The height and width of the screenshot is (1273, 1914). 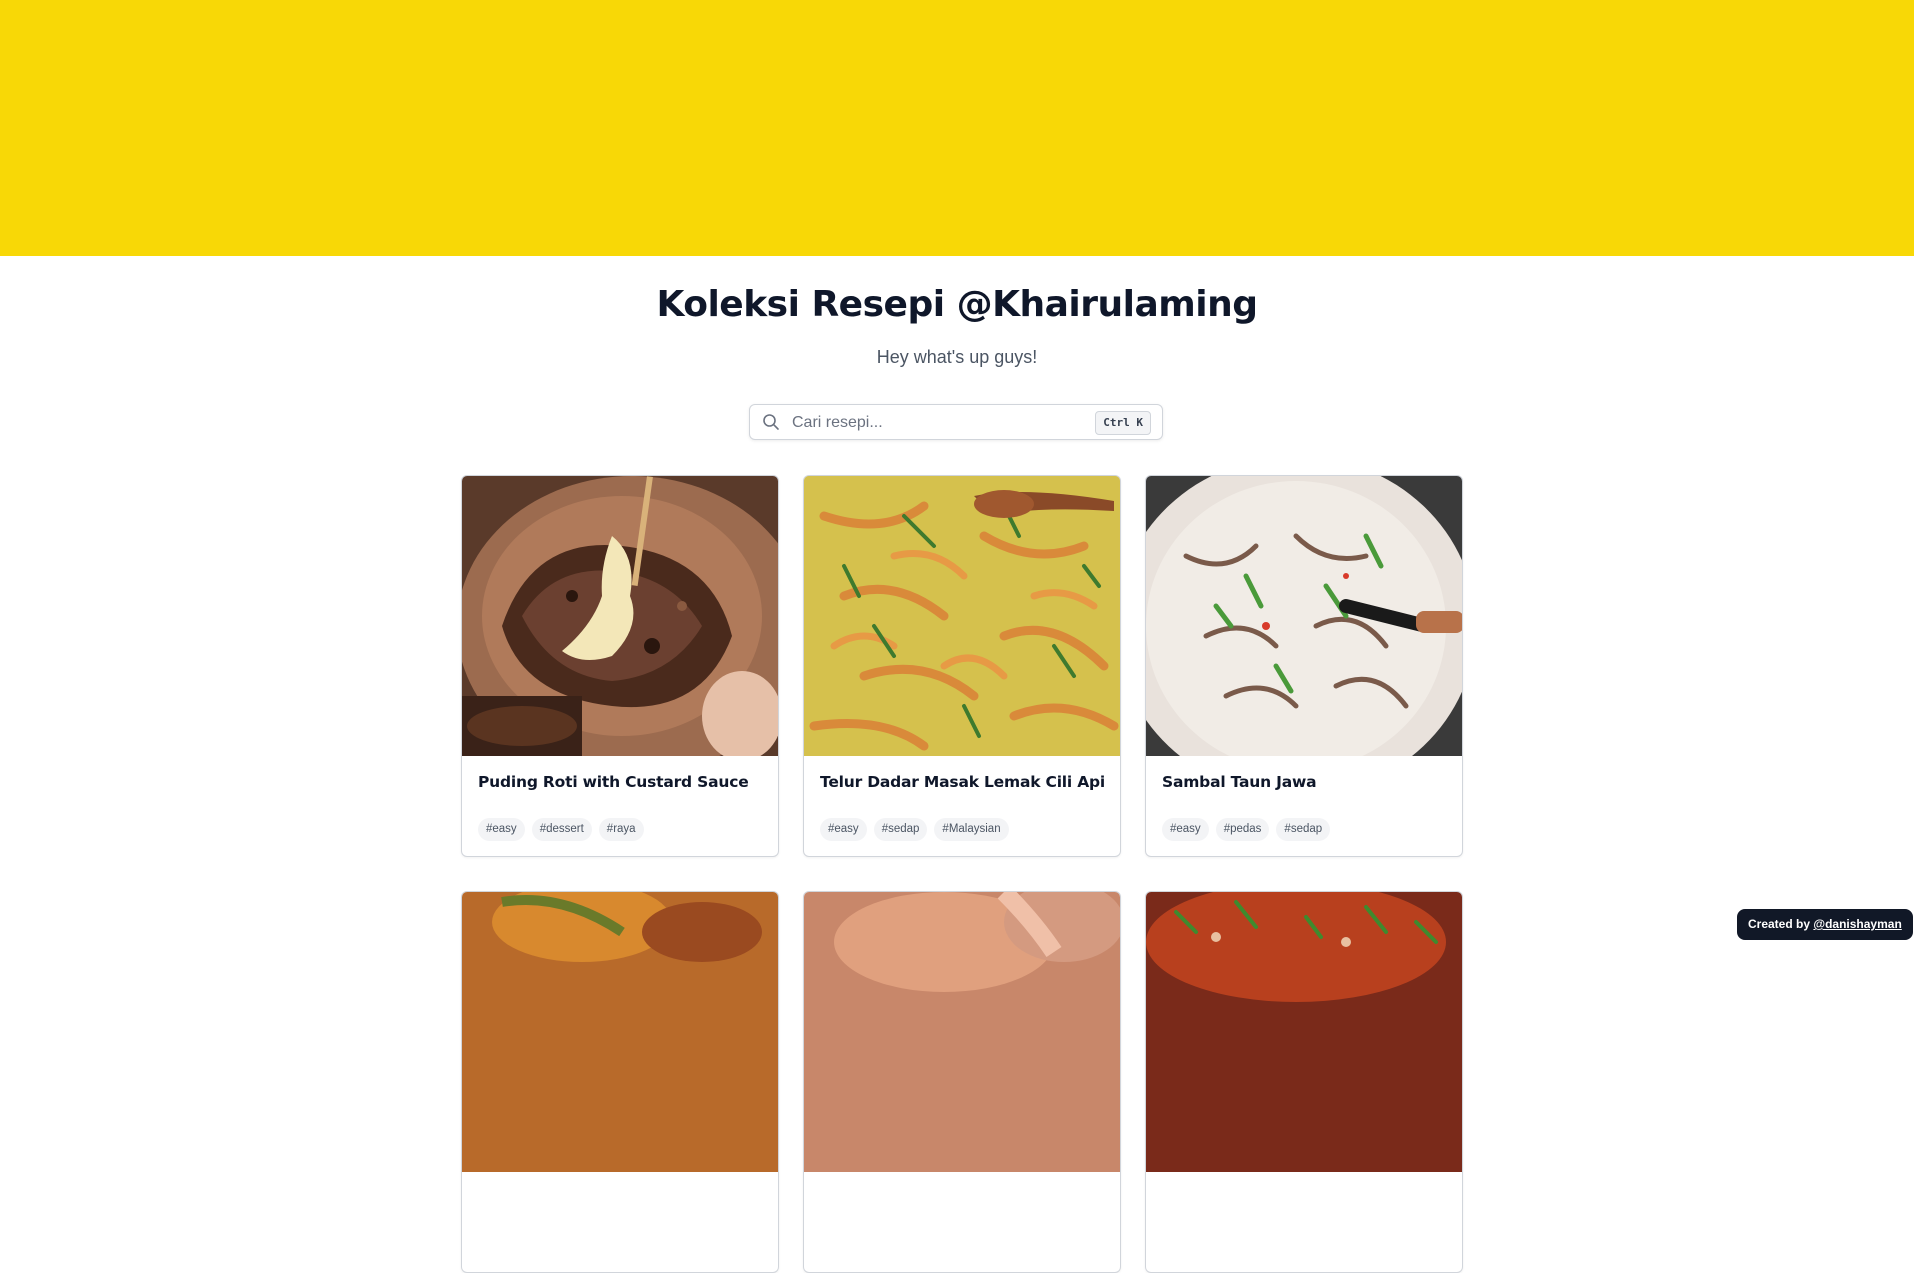 What do you see at coordinates (621, 829) in the screenshot?
I see `tag: #raya` at bounding box center [621, 829].